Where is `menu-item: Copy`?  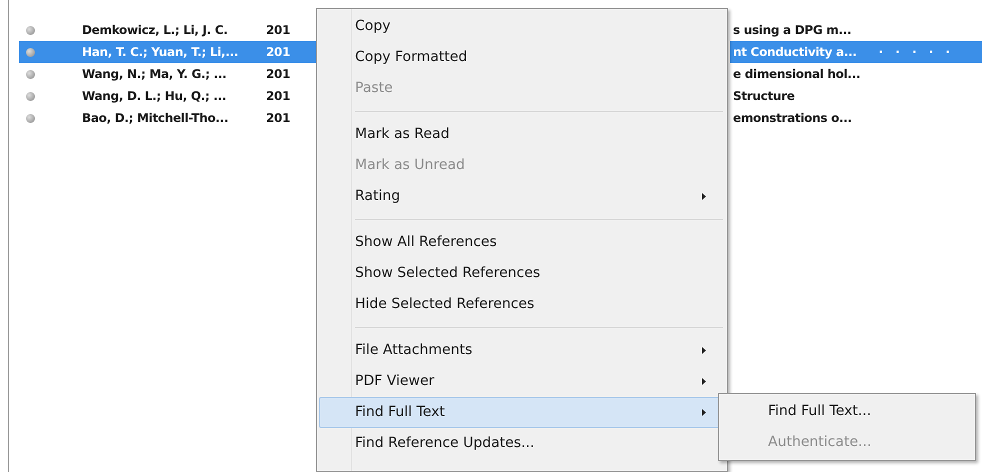 menu-item: Copy is located at coordinates (522, 26).